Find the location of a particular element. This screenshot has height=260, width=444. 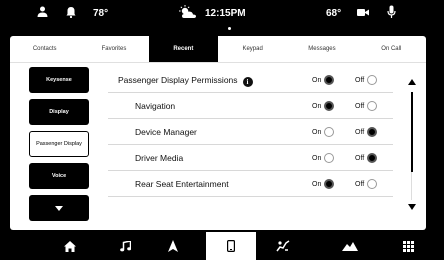

scroll-thumb is located at coordinates (412, 132).